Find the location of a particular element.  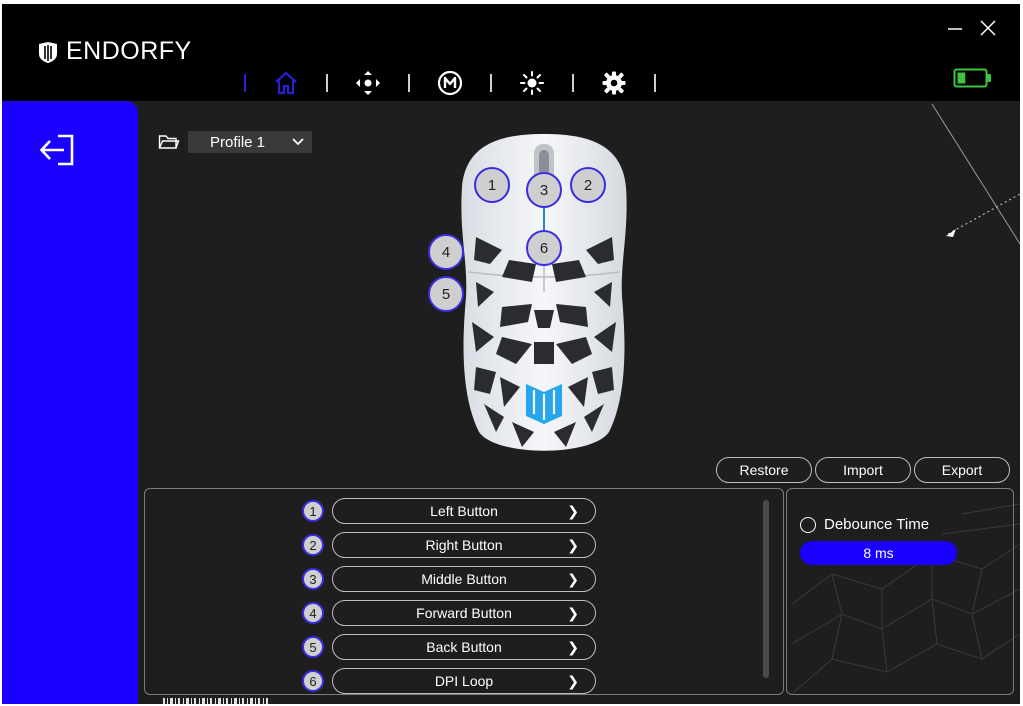

profile-selector: Profile 1 is located at coordinates (235, 142).